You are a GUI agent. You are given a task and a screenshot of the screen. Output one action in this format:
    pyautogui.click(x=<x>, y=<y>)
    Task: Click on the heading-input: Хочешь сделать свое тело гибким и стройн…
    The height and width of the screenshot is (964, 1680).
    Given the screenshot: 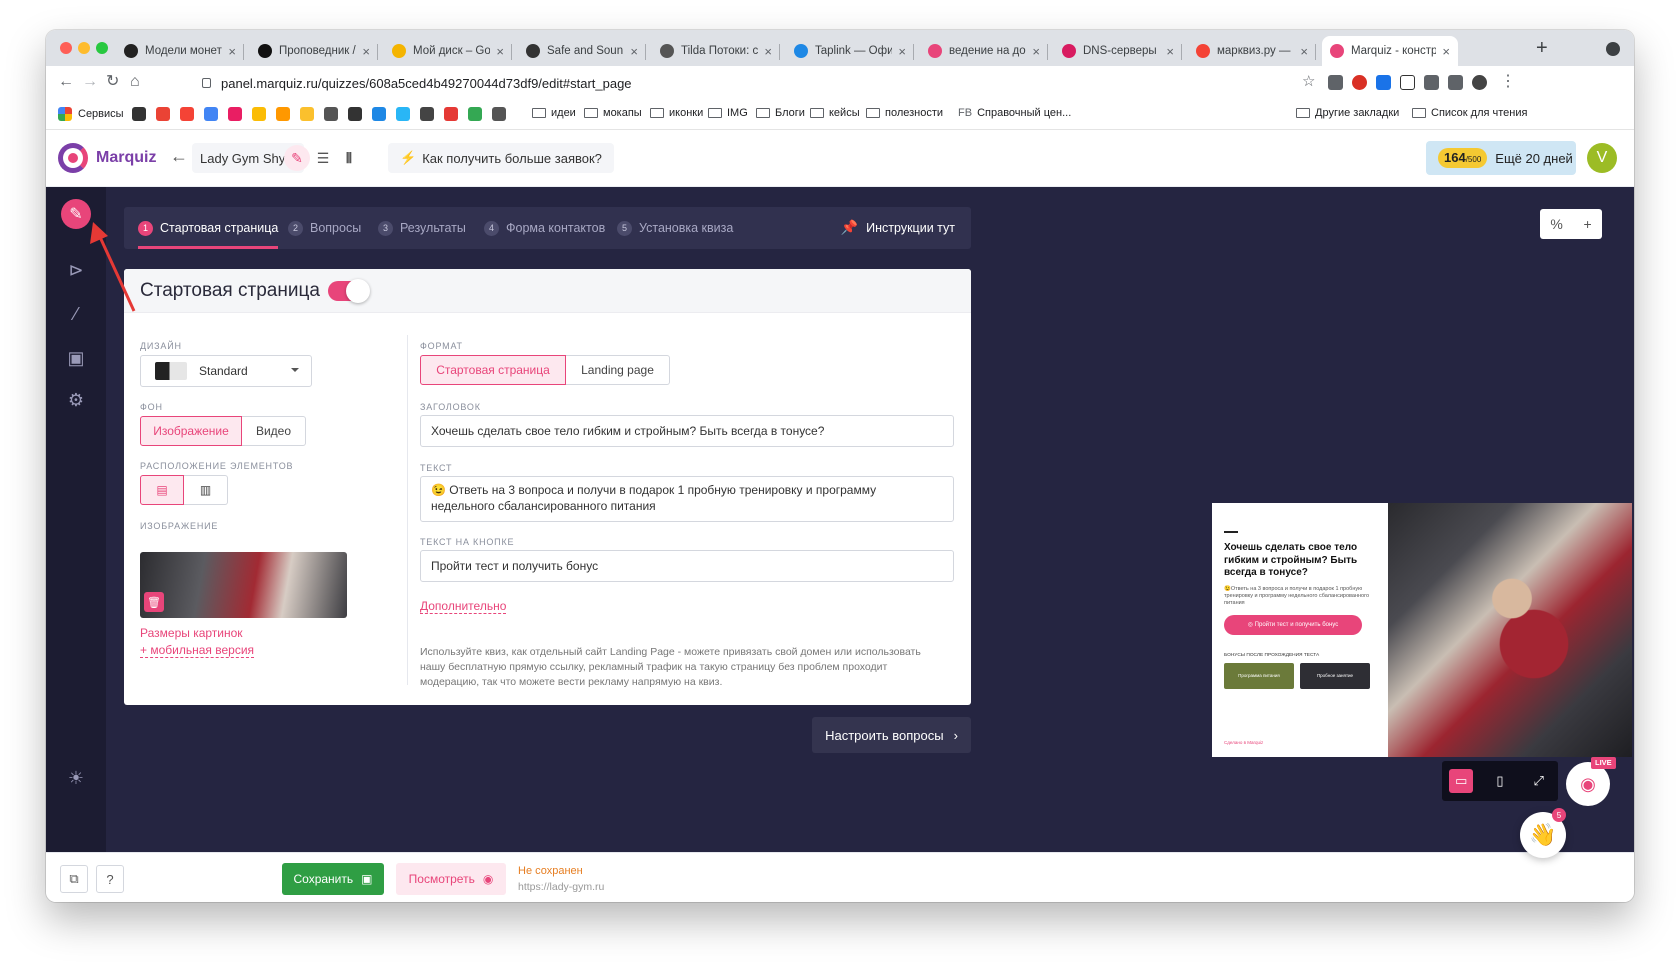 What is the action you would take?
    pyautogui.click(x=687, y=431)
    